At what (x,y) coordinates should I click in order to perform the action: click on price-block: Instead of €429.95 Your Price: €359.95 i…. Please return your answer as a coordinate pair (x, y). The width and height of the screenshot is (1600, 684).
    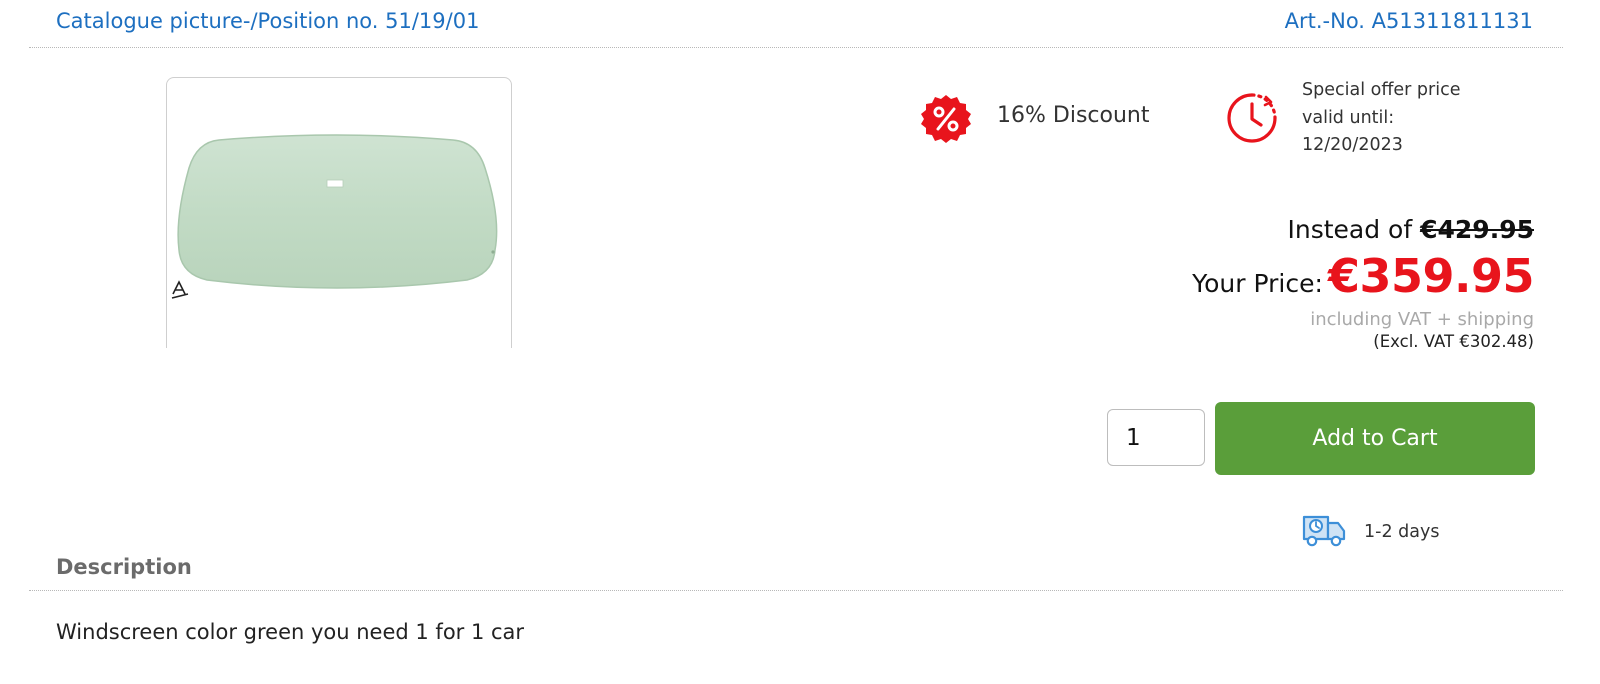
    Looking at the image, I should click on (1363, 283).